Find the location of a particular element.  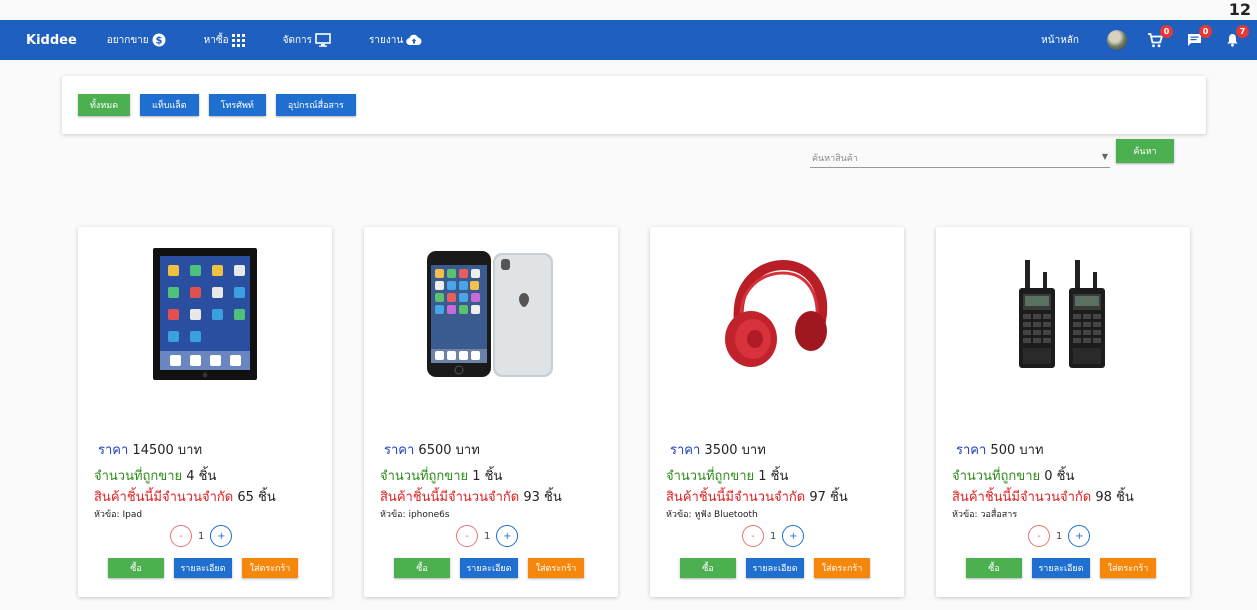

tablet-image-icon is located at coordinates (205, 314).